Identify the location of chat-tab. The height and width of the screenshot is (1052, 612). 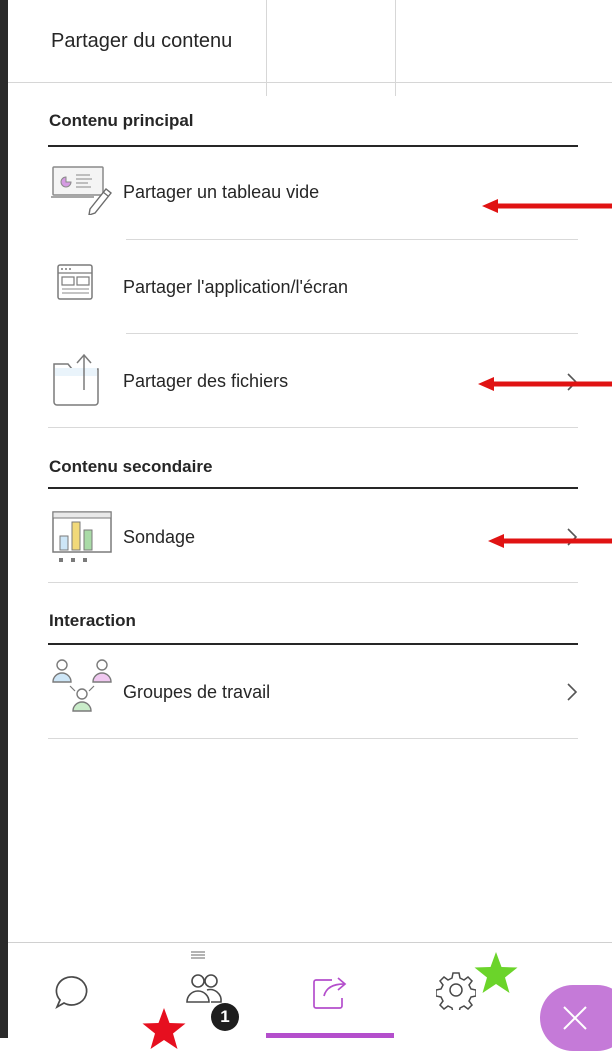
(72, 990).